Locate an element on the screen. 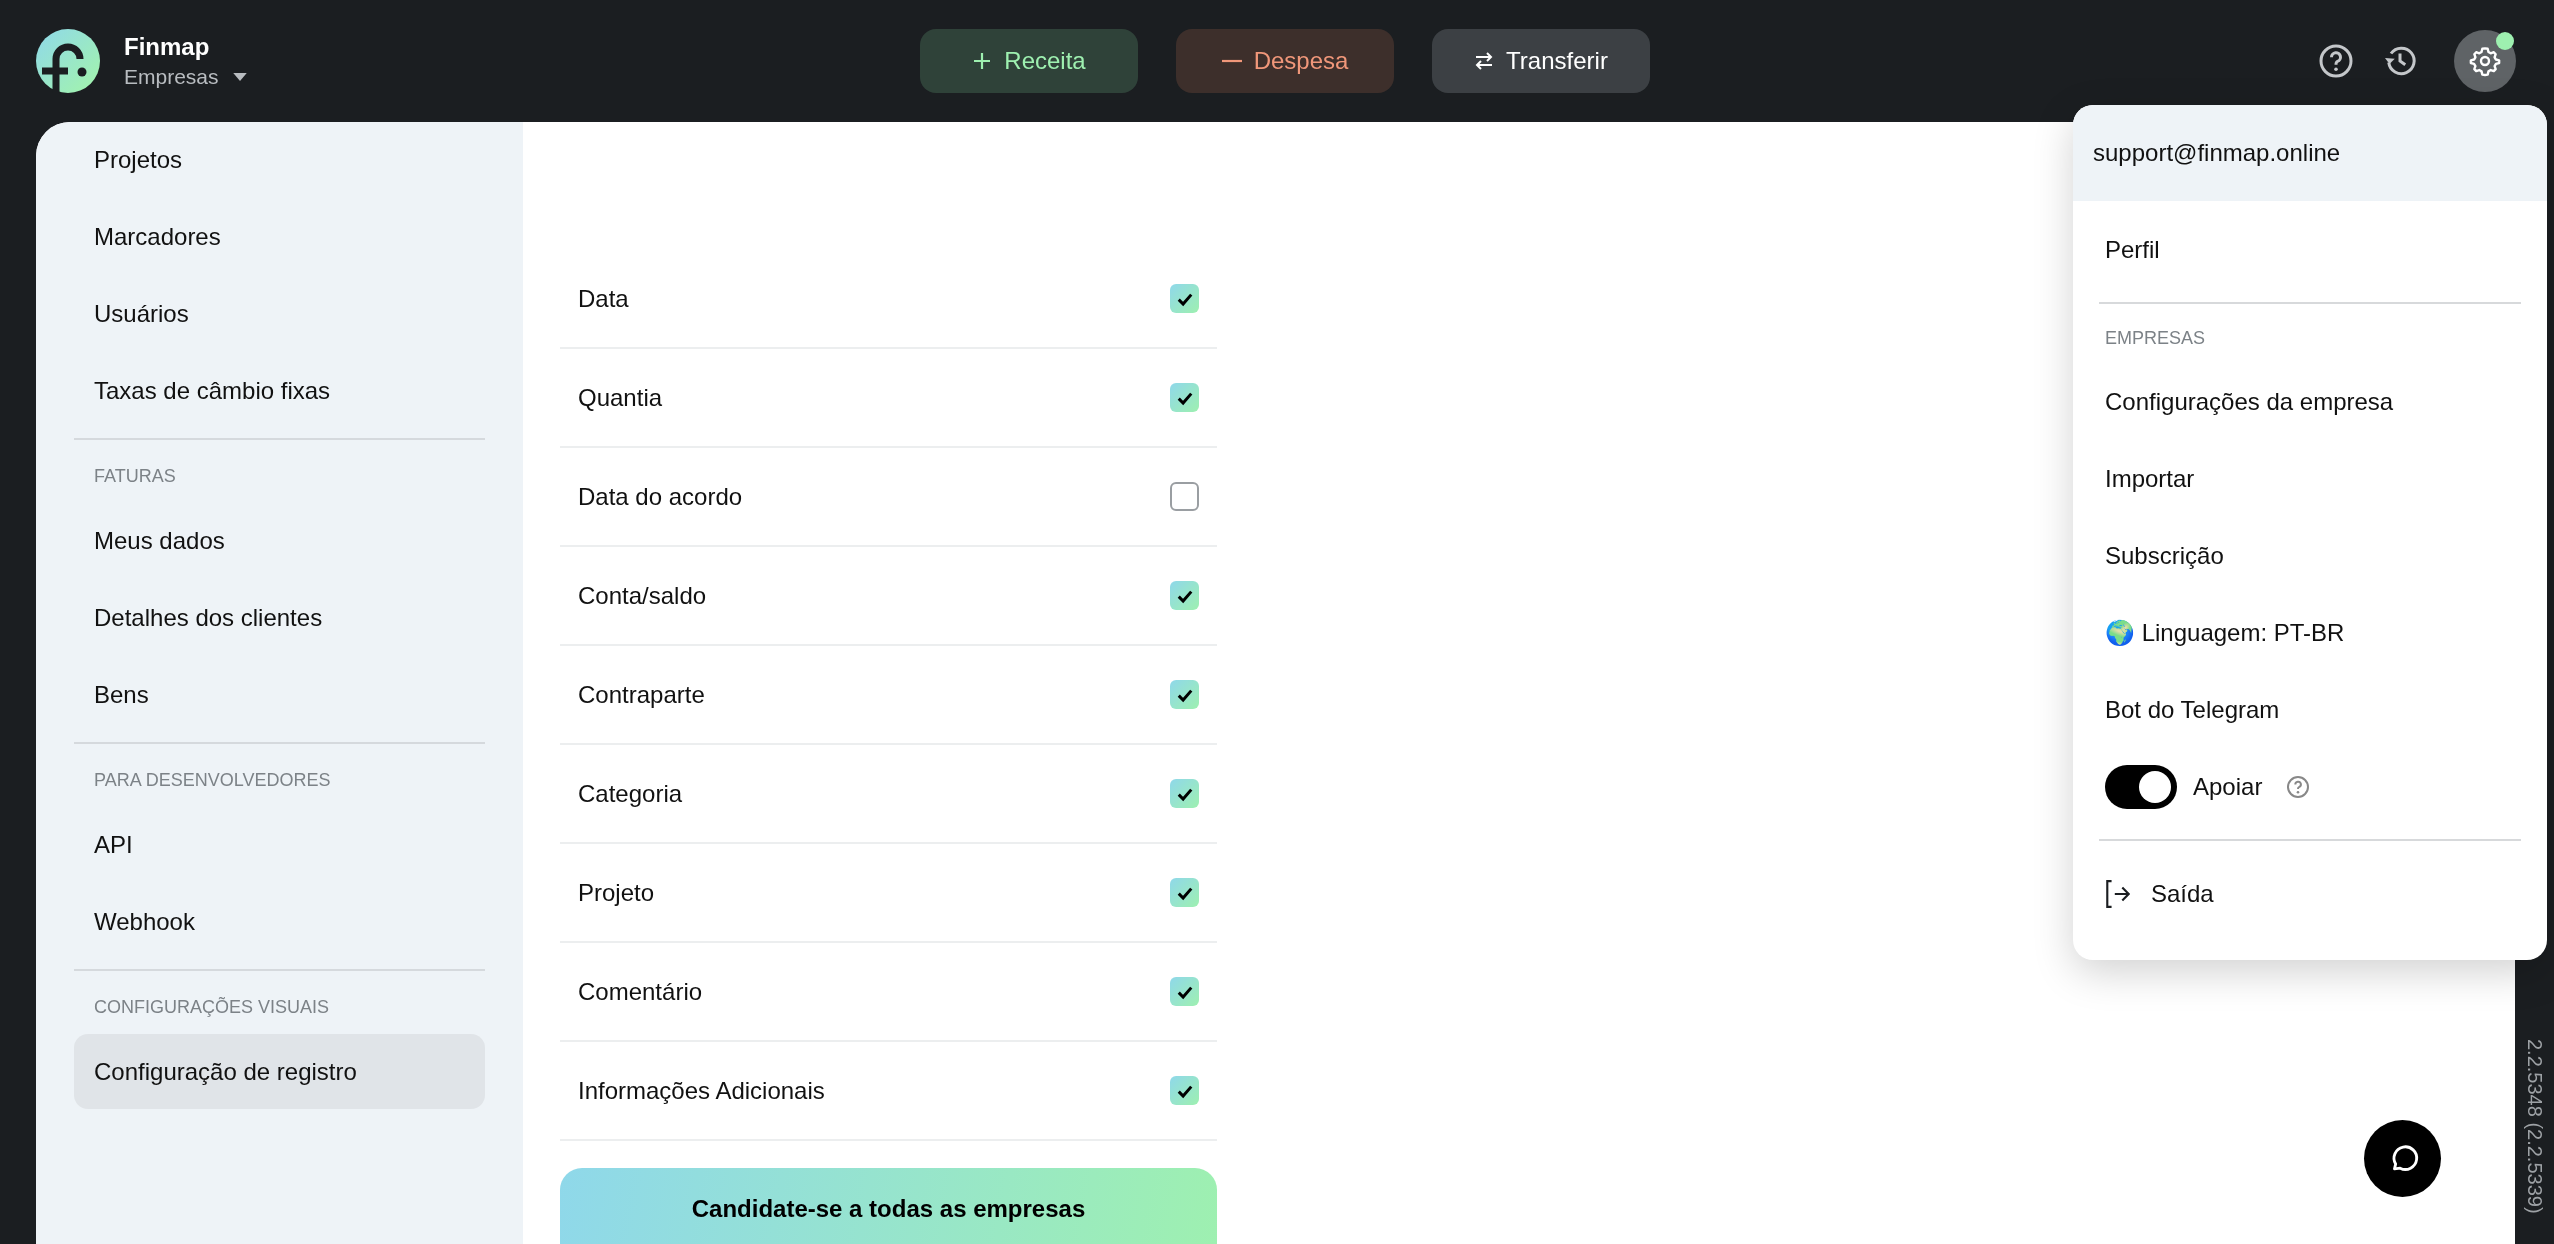 The image size is (2554, 1244). sidebar-item: Usuários is located at coordinates (279, 313).